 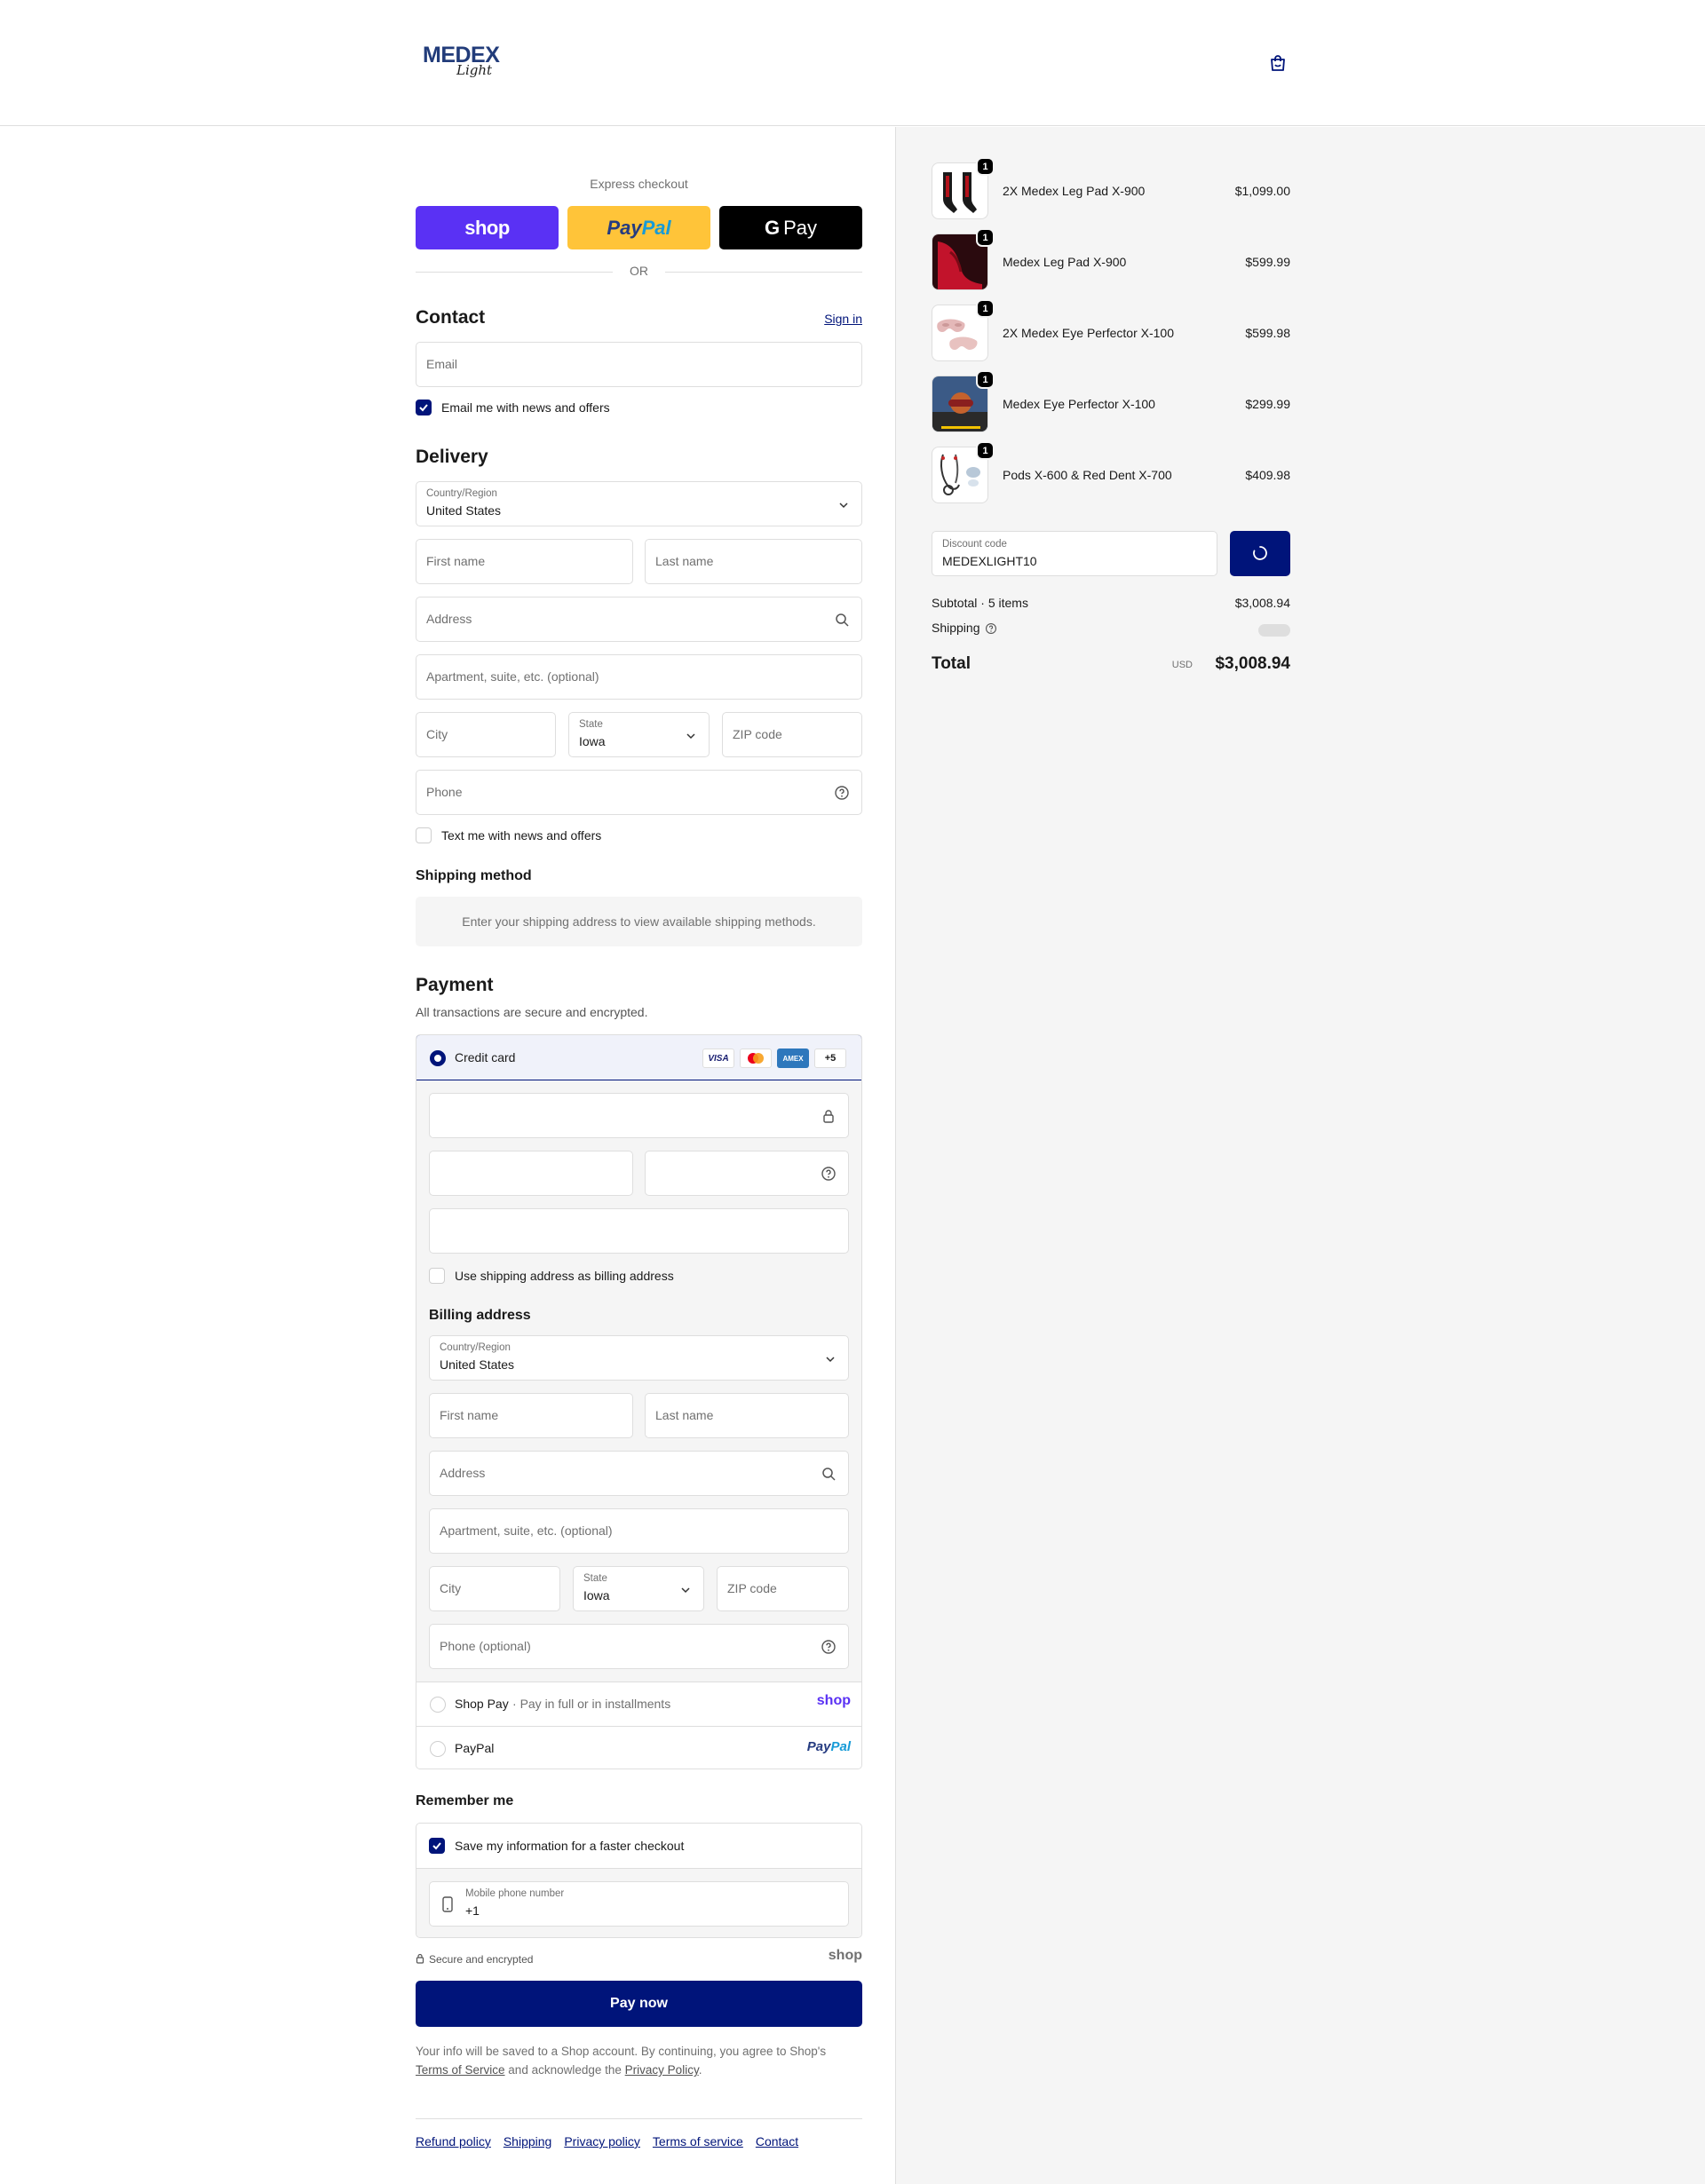 I want to click on phone-field: Phone, so click(x=639, y=792).